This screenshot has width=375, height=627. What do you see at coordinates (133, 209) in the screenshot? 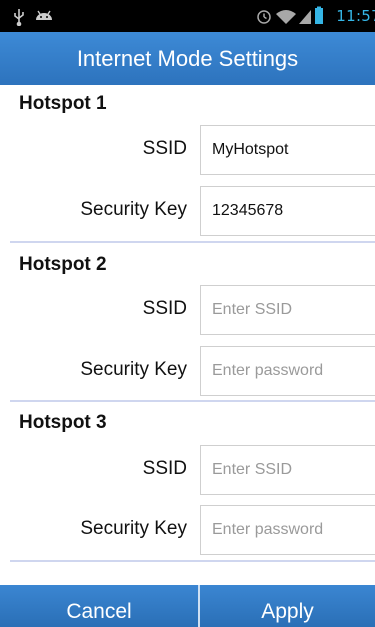
I see `hotspot-1-key-label: Security Key` at bounding box center [133, 209].